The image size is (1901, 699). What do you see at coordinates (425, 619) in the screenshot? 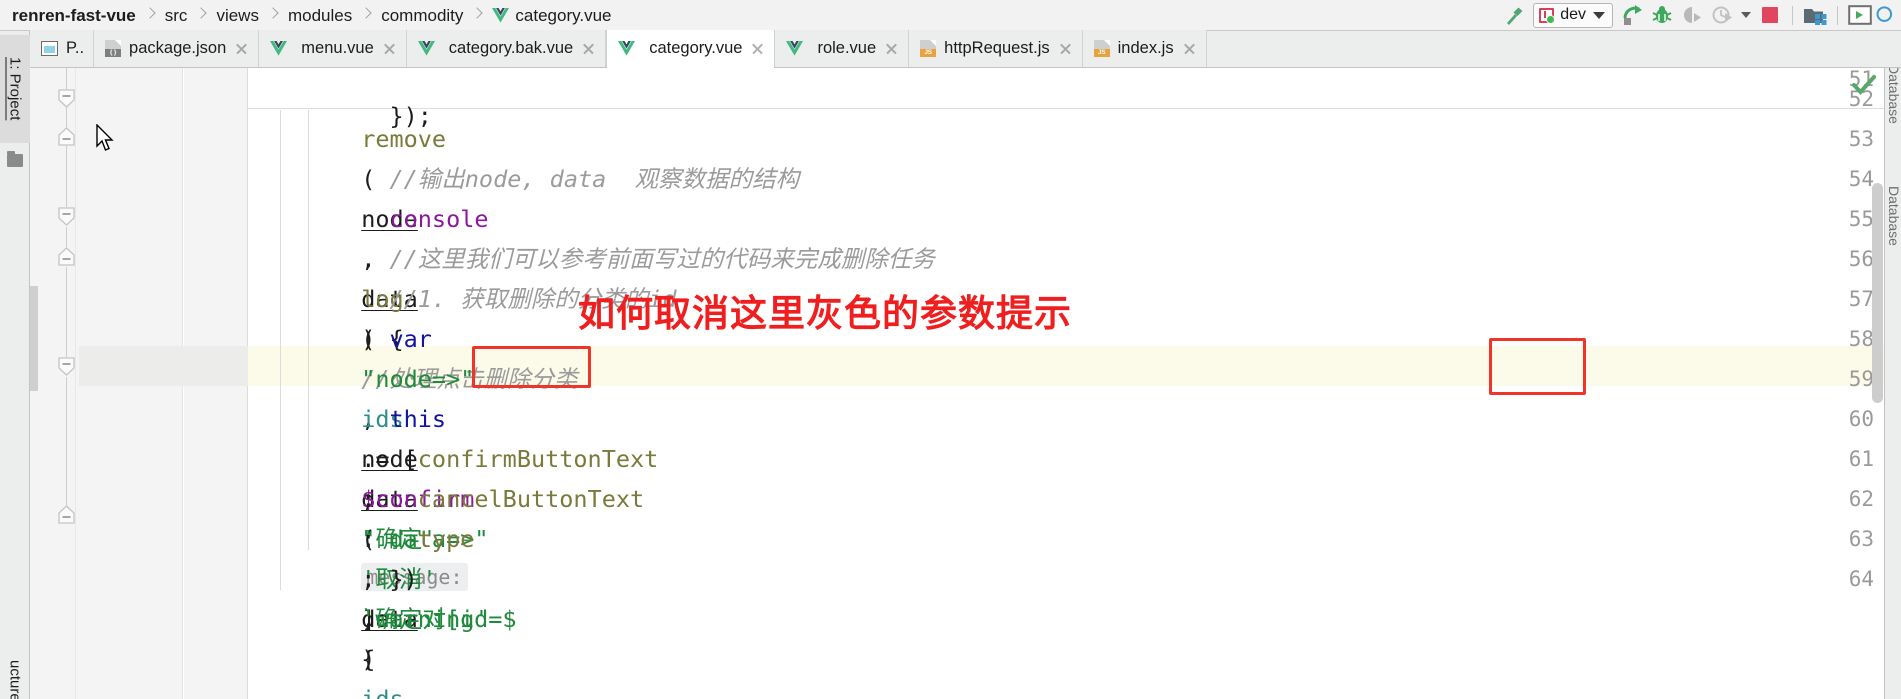
I see `string-literal: 'warning'` at bounding box center [425, 619].